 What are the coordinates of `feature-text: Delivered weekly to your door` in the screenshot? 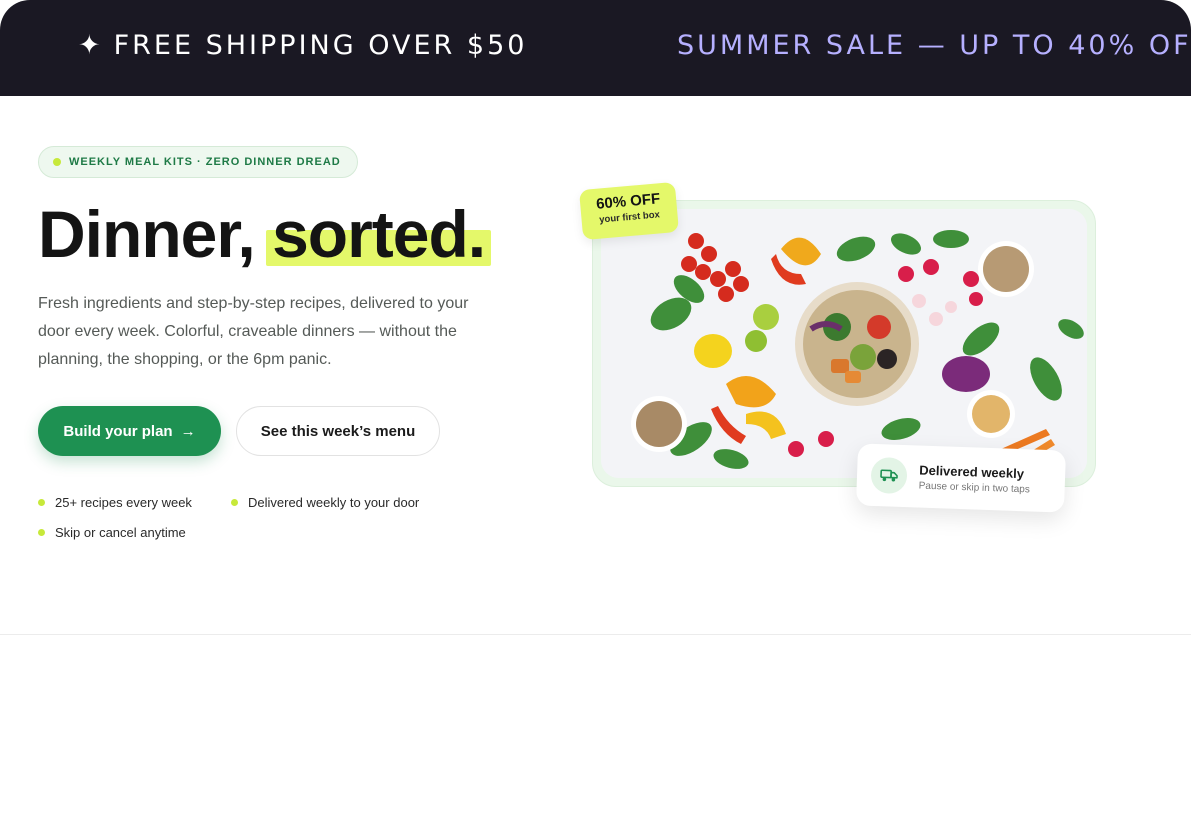 It's located at (334, 502).